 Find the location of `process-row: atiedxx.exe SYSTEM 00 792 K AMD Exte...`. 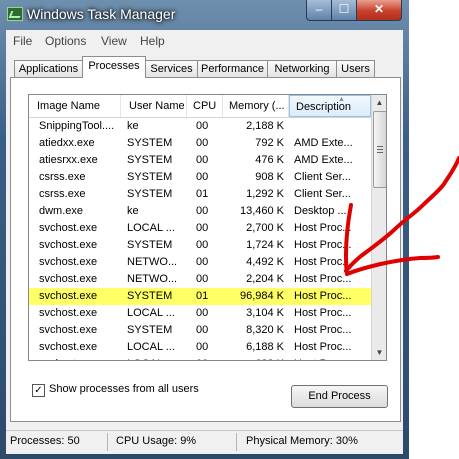

process-row: atiedxx.exe SYSTEM 00 792 K AMD Exte... is located at coordinates (200, 143).